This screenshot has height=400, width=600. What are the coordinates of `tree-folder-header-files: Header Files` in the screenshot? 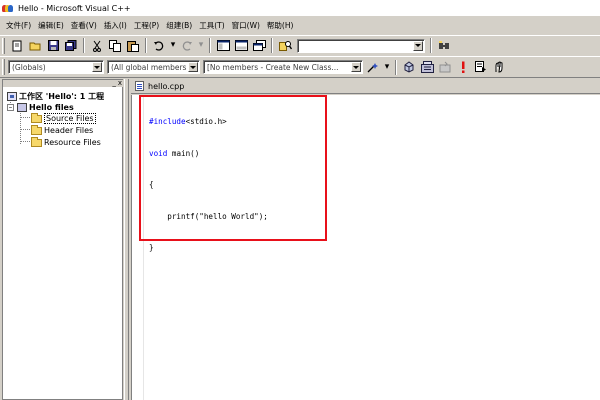 It's located at (62, 130).